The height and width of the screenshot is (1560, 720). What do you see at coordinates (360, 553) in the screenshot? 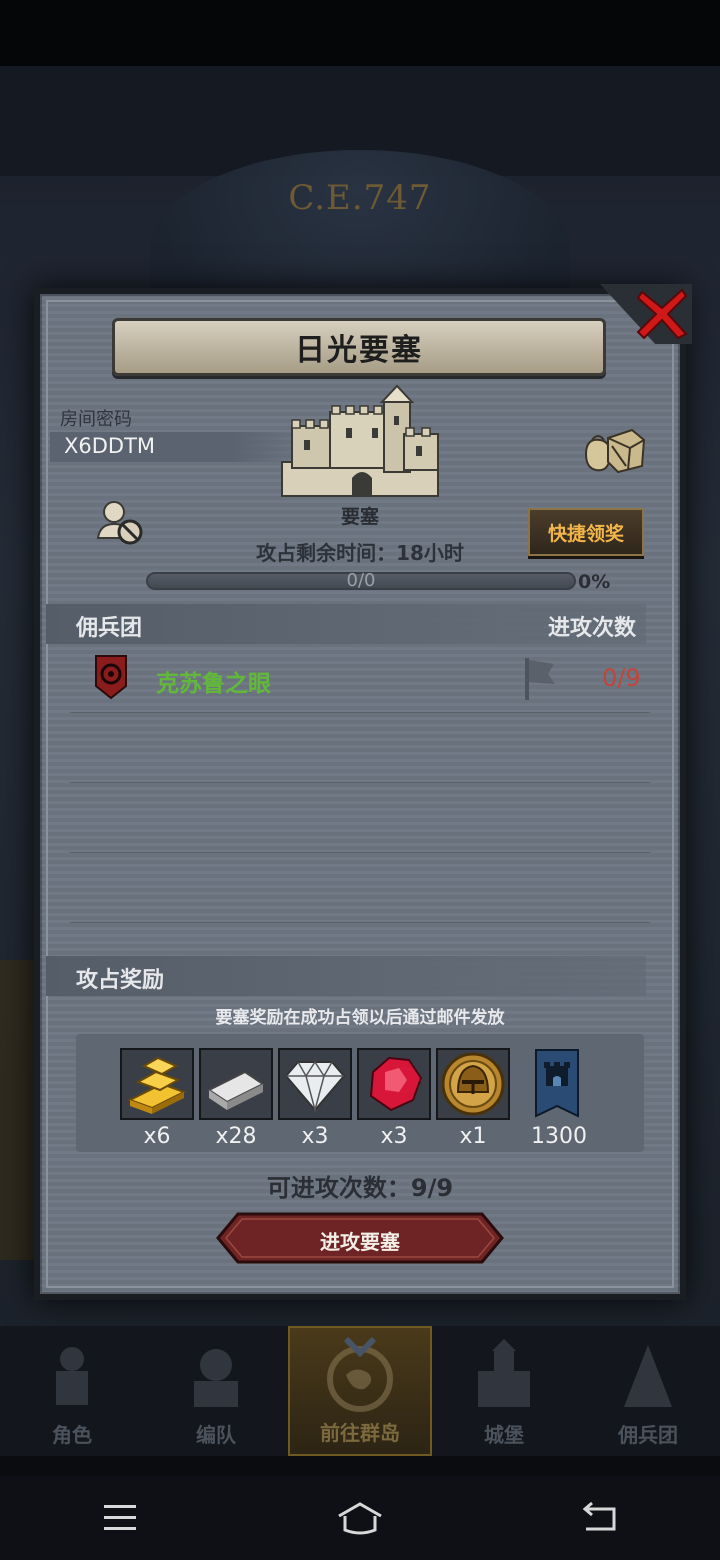
I see `capture-time-remaining: 攻占剩余时间：18小时` at bounding box center [360, 553].